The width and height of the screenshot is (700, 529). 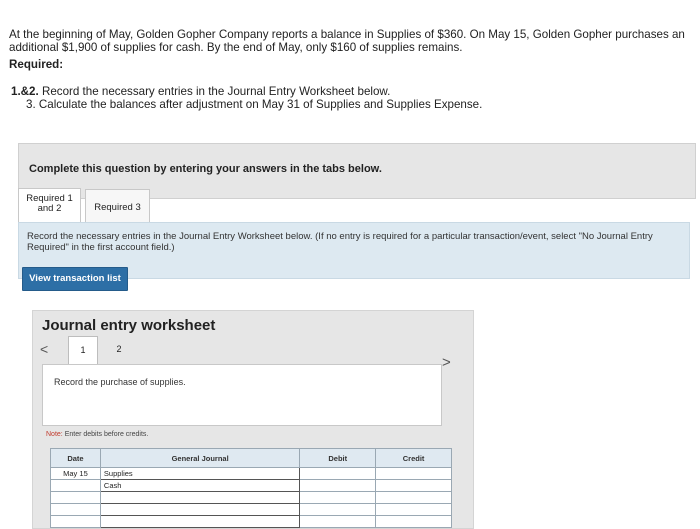 I want to click on tab-required-1-and-2-label: Required 1 and 2, so click(x=49, y=204).